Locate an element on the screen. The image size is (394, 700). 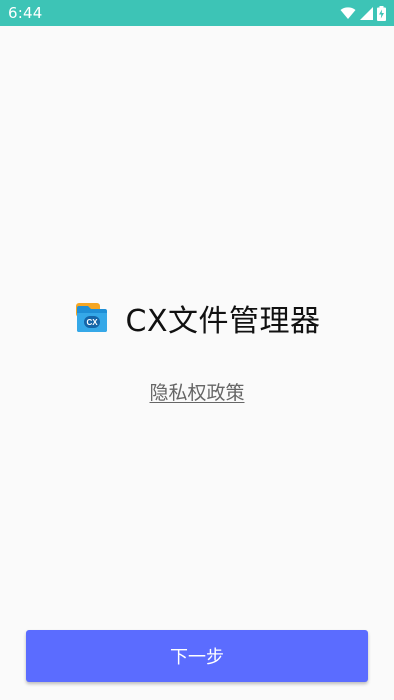
privacy-policy-link: 隐私权政策 is located at coordinates (197, 391).